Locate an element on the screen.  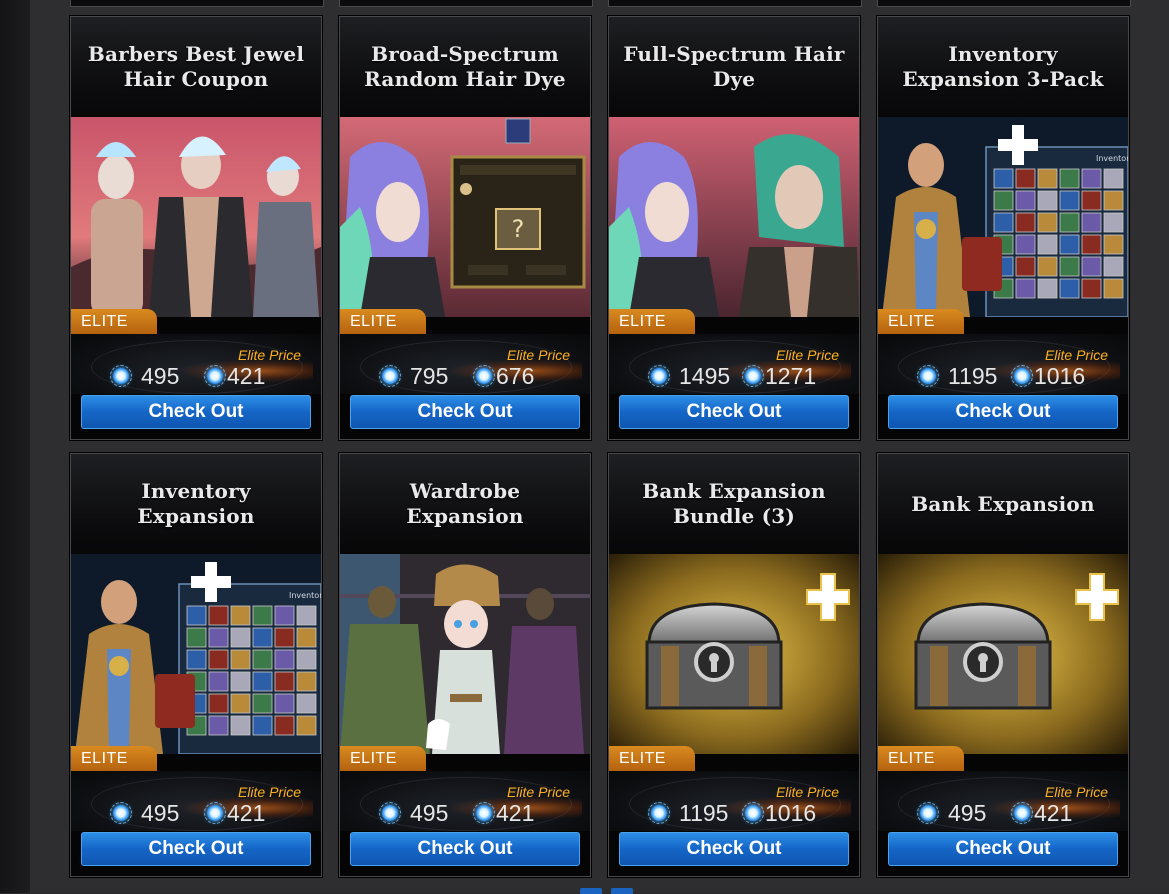
regular-price: 1195 is located at coordinates (704, 813).